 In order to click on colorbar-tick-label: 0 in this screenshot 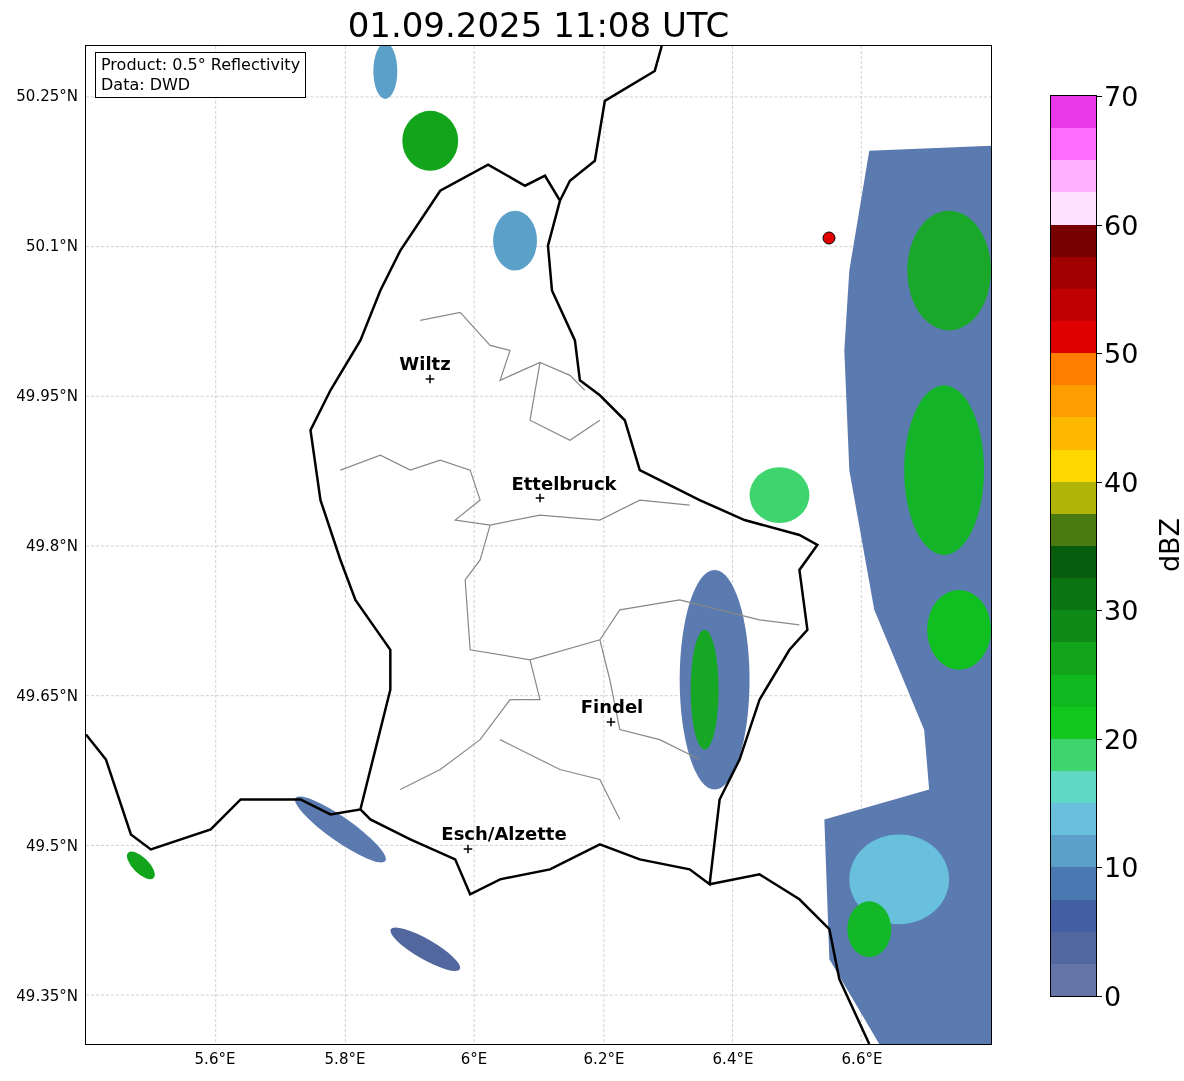, I will do `click(1113, 996)`.